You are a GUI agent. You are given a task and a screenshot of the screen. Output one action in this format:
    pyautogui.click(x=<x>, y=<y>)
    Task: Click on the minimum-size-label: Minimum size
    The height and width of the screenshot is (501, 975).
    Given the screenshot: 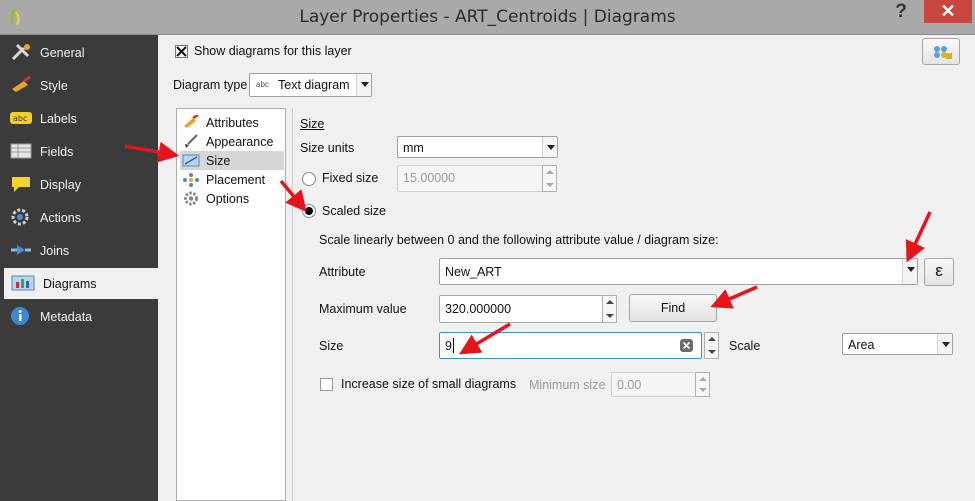 What is the action you would take?
    pyautogui.click(x=567, y=385)
    